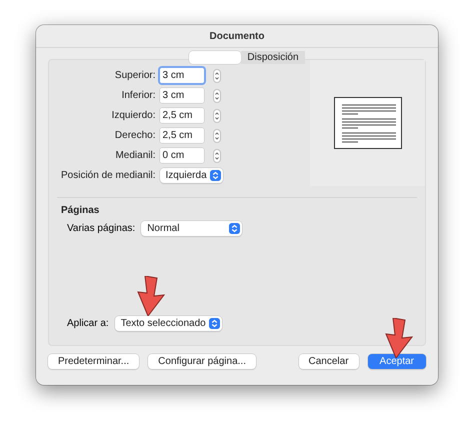 The height and width of the screenshot is (433, 474). I want to click on window-title: Documento, so click(237, 36).